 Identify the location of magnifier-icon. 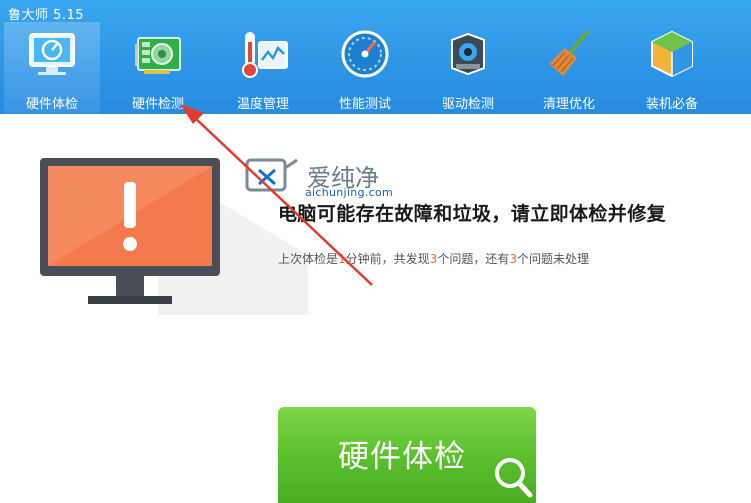
(514, 478).